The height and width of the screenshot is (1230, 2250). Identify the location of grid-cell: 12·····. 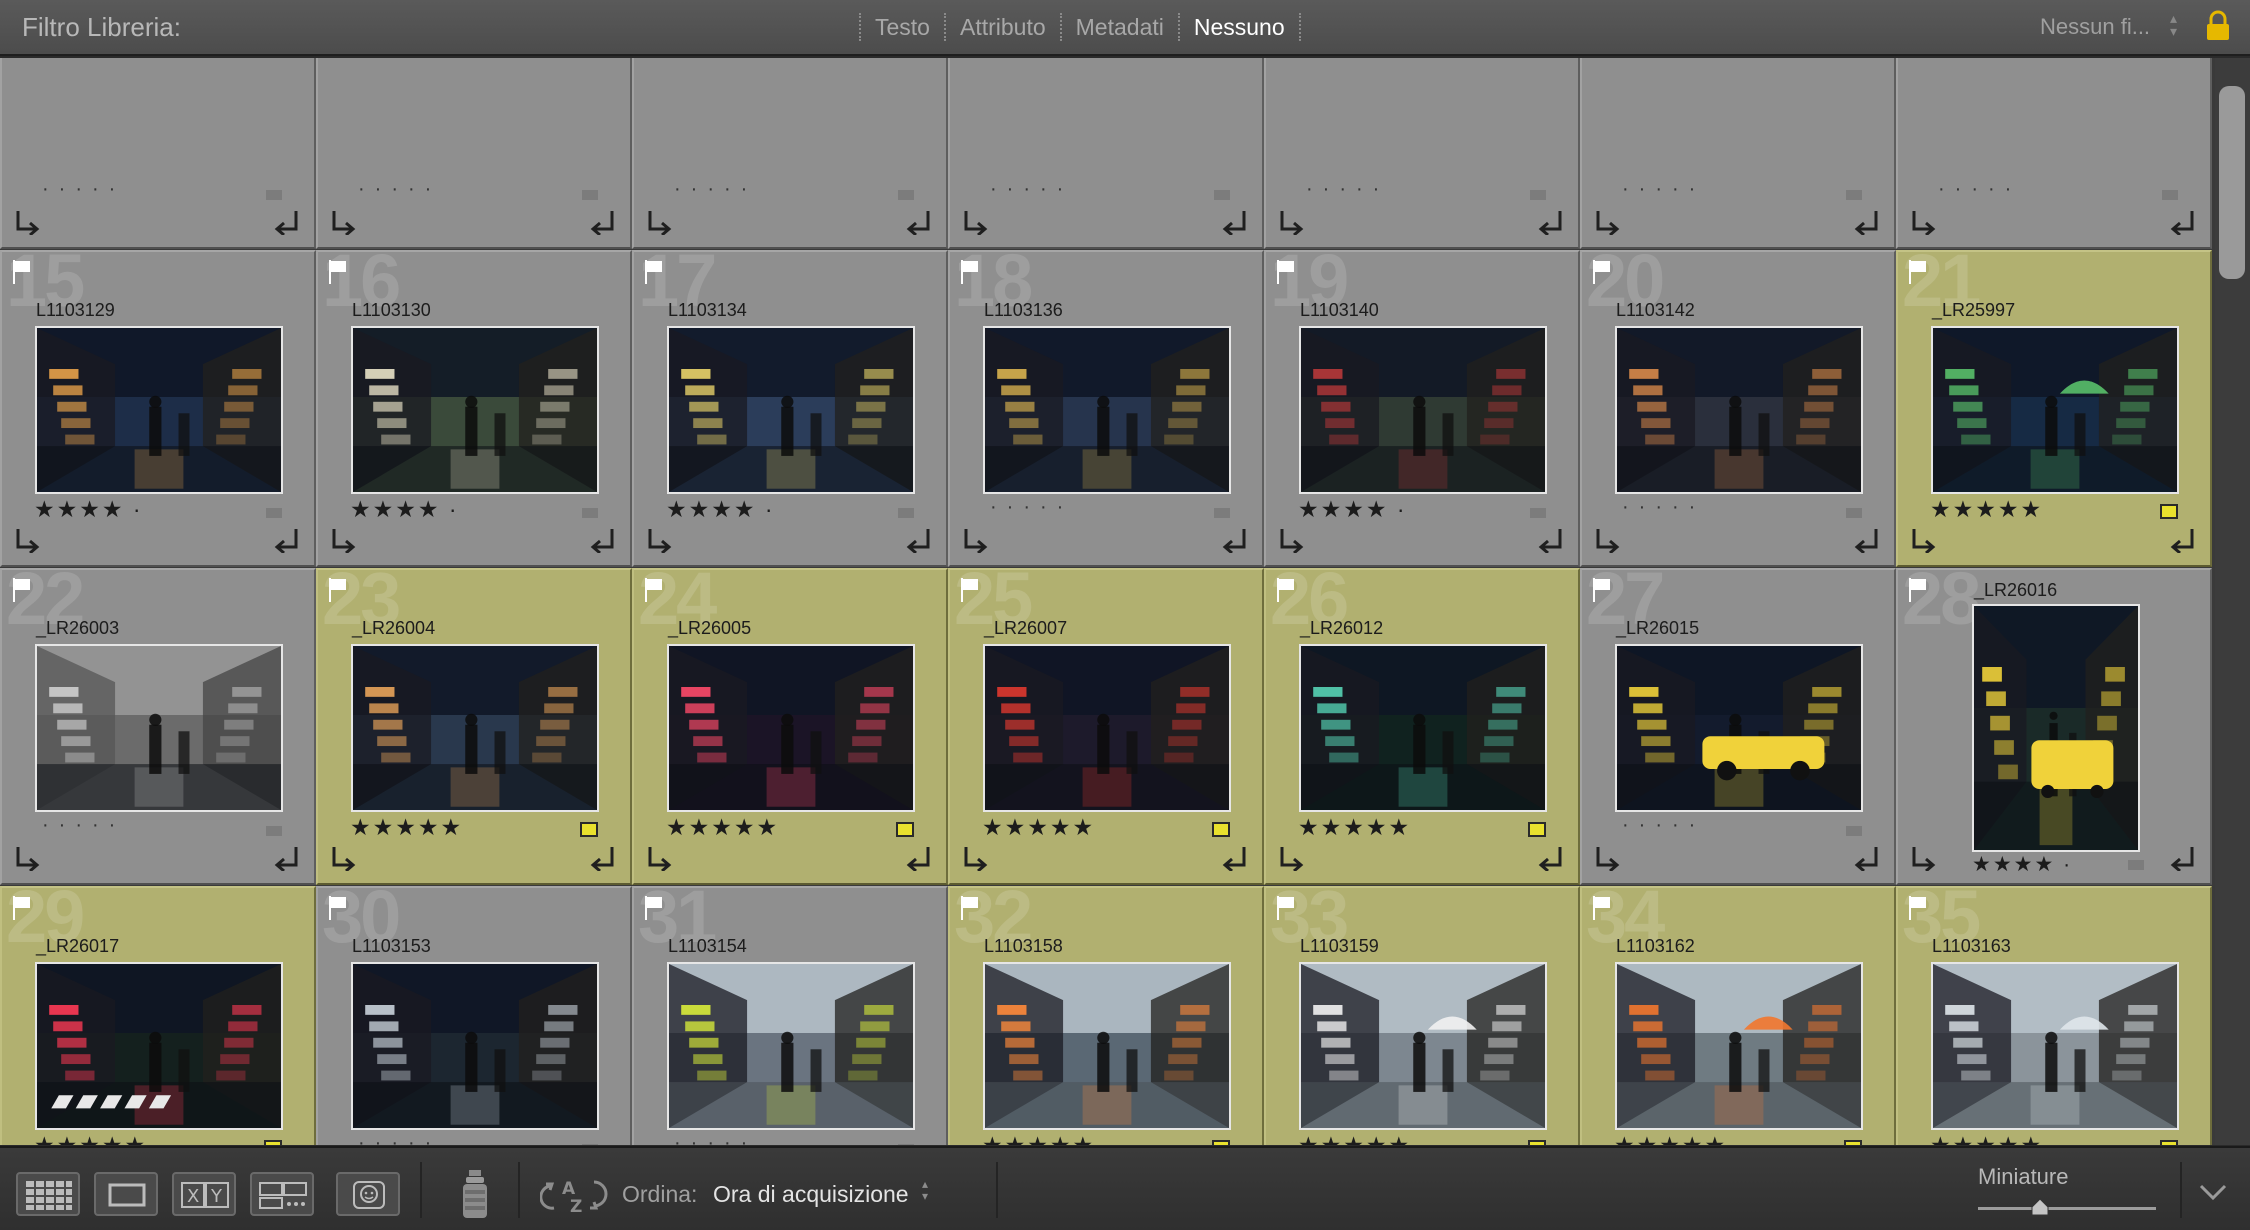
(1422, 153).